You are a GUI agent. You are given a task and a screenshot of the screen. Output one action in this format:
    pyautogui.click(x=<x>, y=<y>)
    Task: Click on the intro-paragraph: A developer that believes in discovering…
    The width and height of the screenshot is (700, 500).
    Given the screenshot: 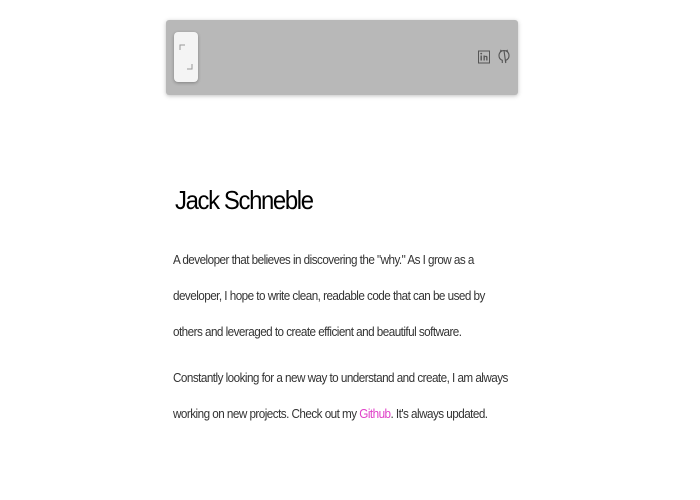 What is the action you would take?
    pyautogui.click(x=329, y=295)
    